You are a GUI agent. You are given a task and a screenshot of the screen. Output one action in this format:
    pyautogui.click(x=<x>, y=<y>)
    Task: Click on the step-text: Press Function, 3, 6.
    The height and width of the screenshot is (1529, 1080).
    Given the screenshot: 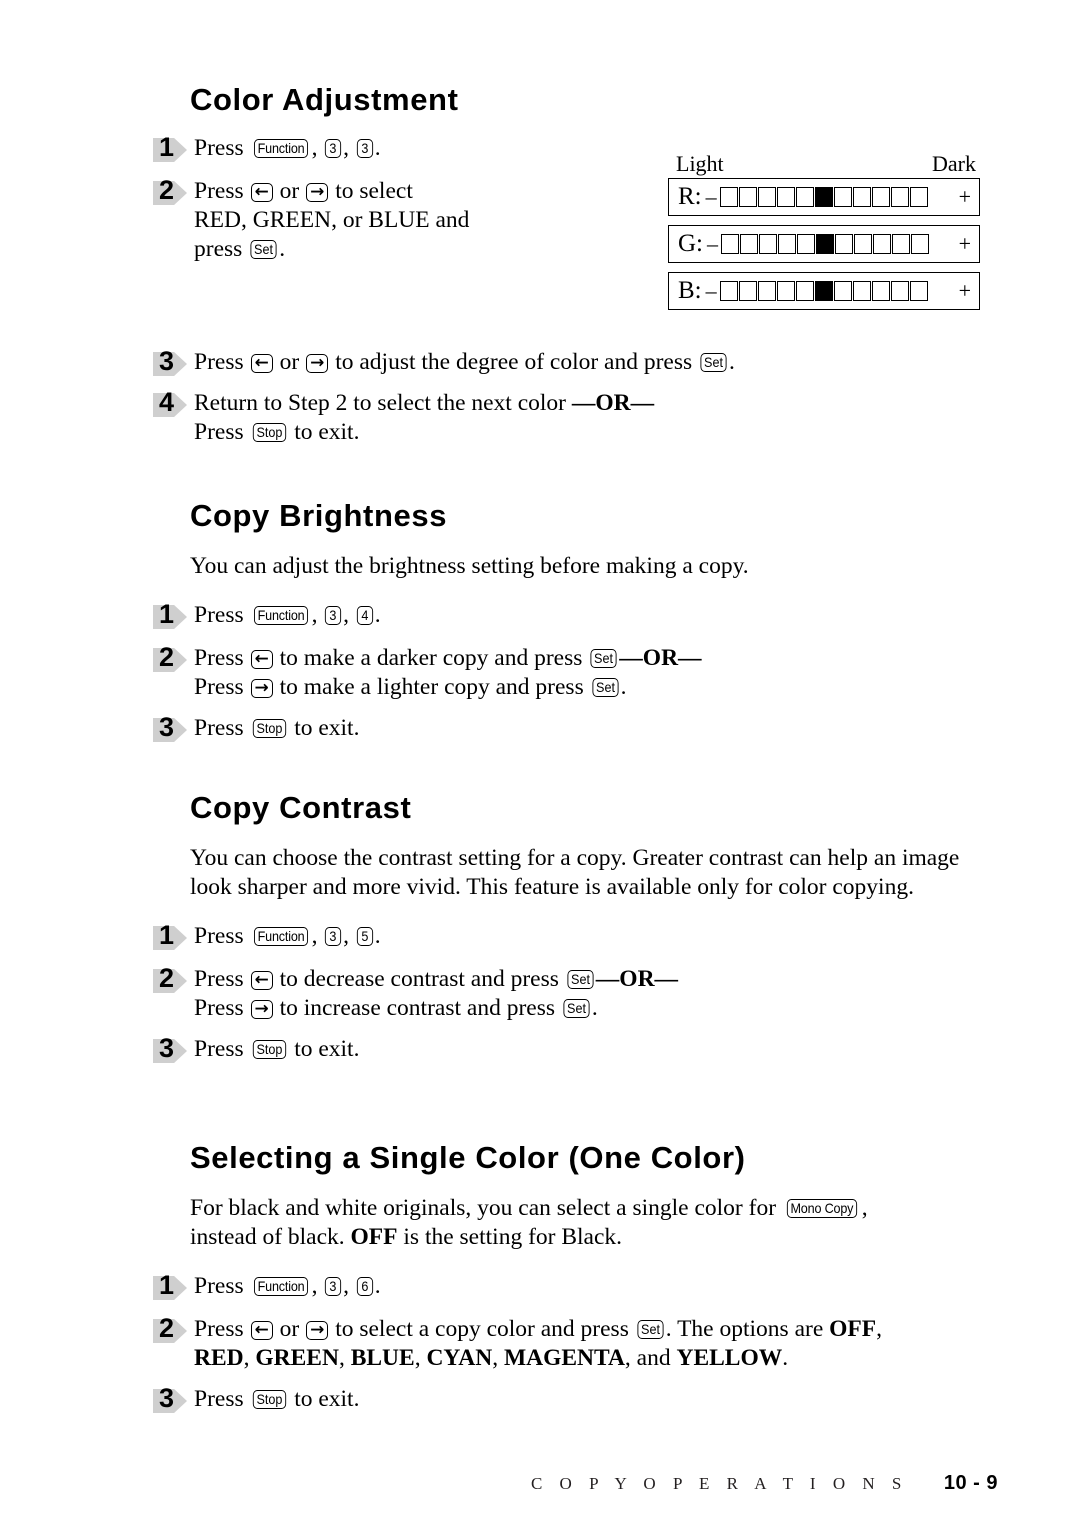 What is the action you would take?
    pyautogui.click(x=287, y=1286)
    